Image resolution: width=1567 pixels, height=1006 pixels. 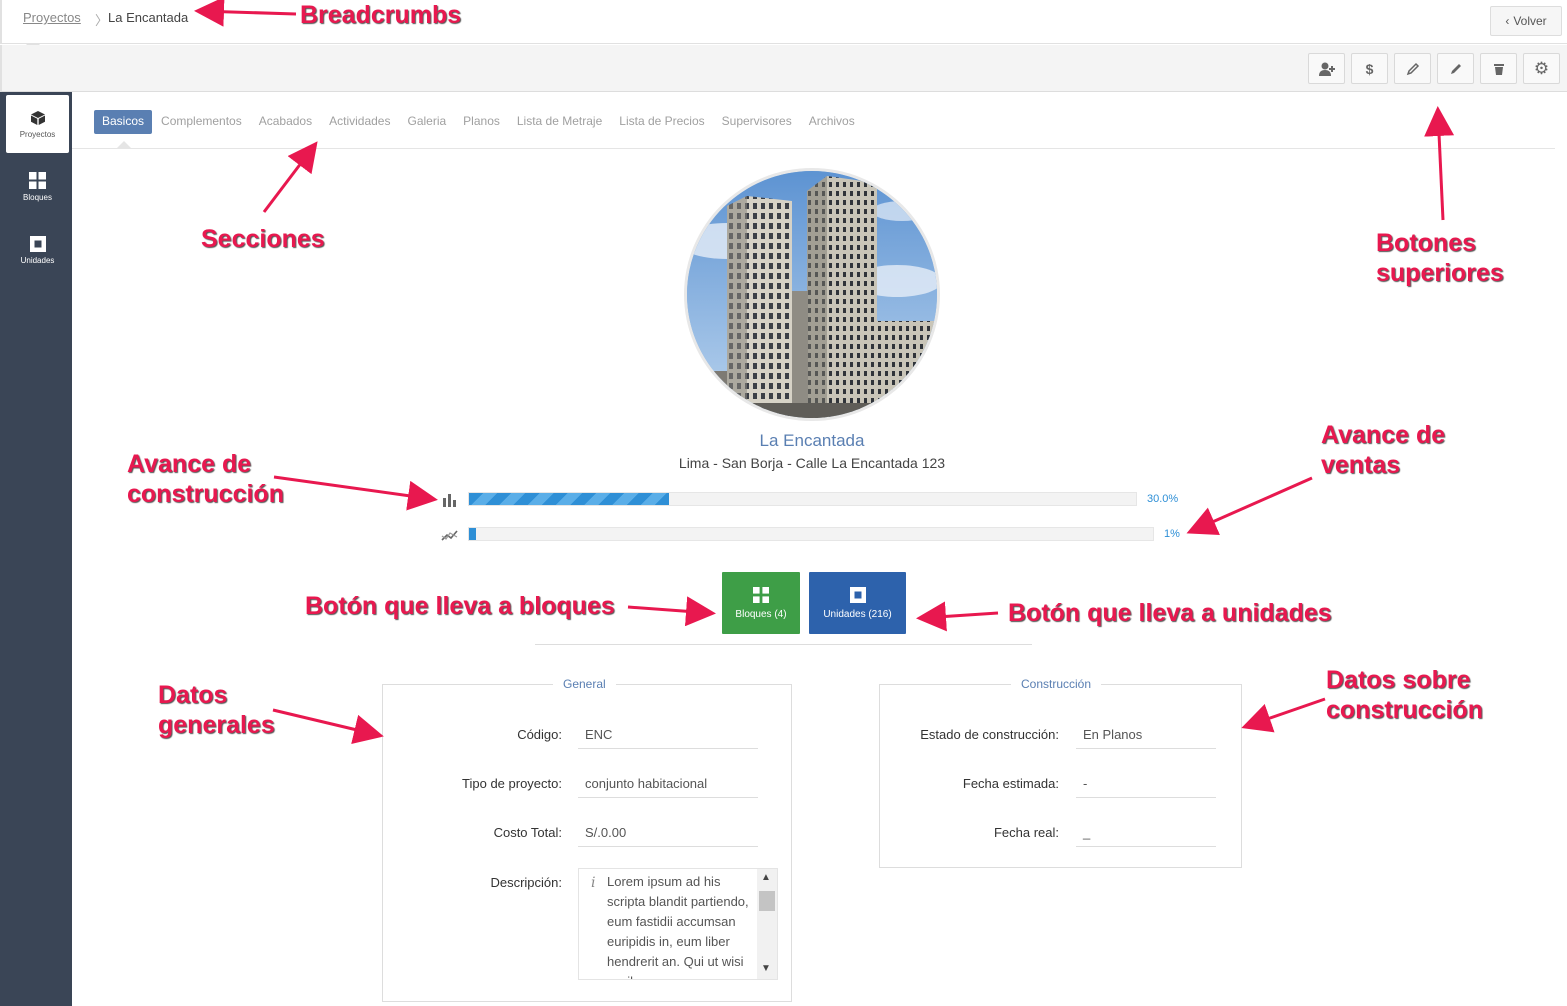 I want to click on tab-acabados: Acabados, so click(x=285, y=122).